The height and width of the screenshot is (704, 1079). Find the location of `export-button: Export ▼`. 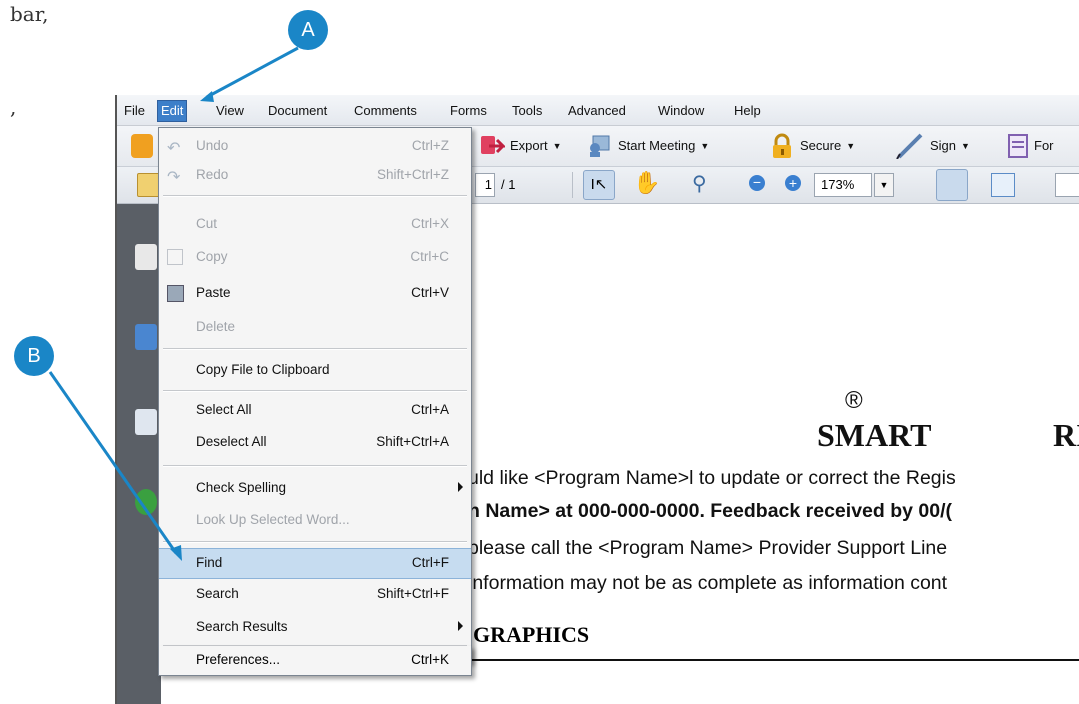

export-button: Export ▼ is located at coordinates (520, 146).